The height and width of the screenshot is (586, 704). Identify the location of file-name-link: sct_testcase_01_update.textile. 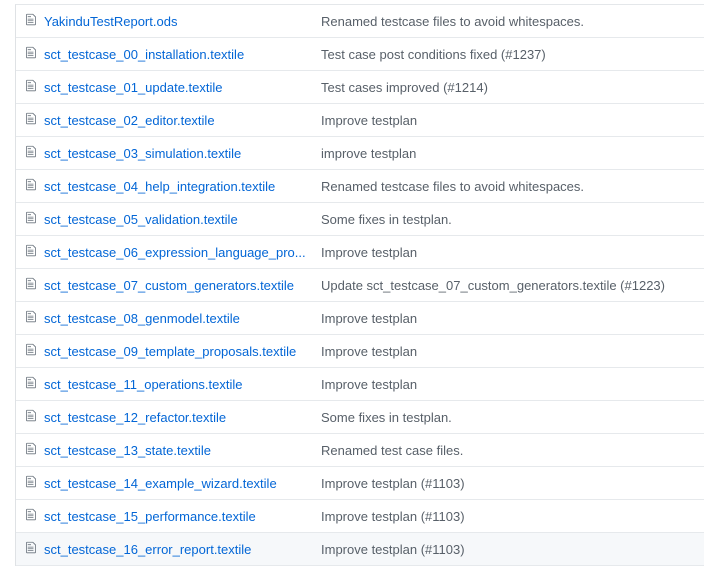
(178, 87).